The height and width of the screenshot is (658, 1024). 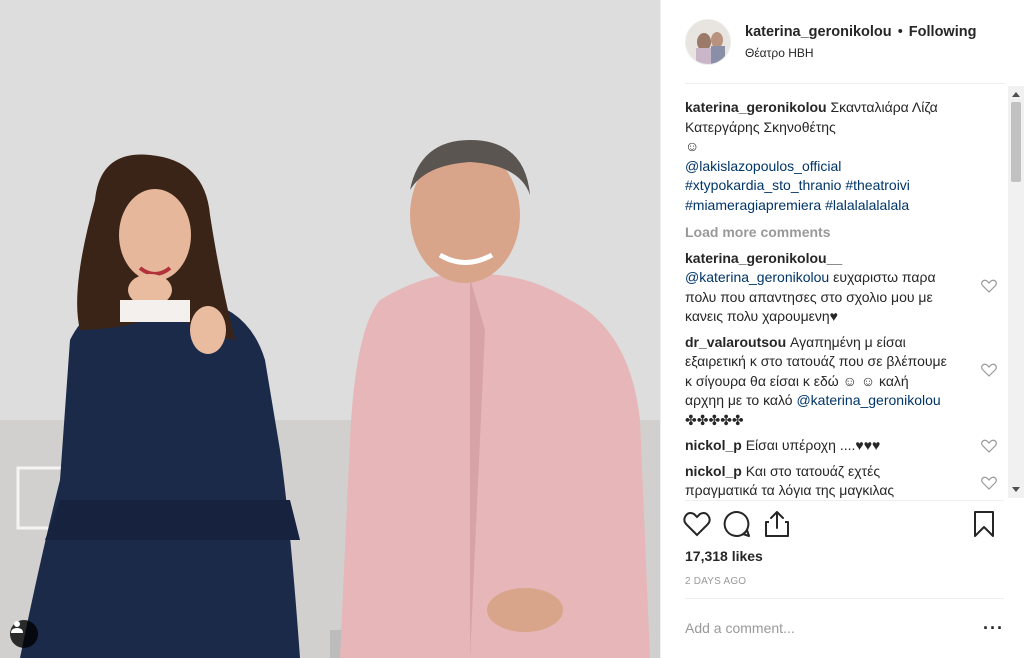 What do you see at coordinates (1016, 142) in the screenshot?
I see `scrollbar-thumb` at bounding box center [1016, 142].